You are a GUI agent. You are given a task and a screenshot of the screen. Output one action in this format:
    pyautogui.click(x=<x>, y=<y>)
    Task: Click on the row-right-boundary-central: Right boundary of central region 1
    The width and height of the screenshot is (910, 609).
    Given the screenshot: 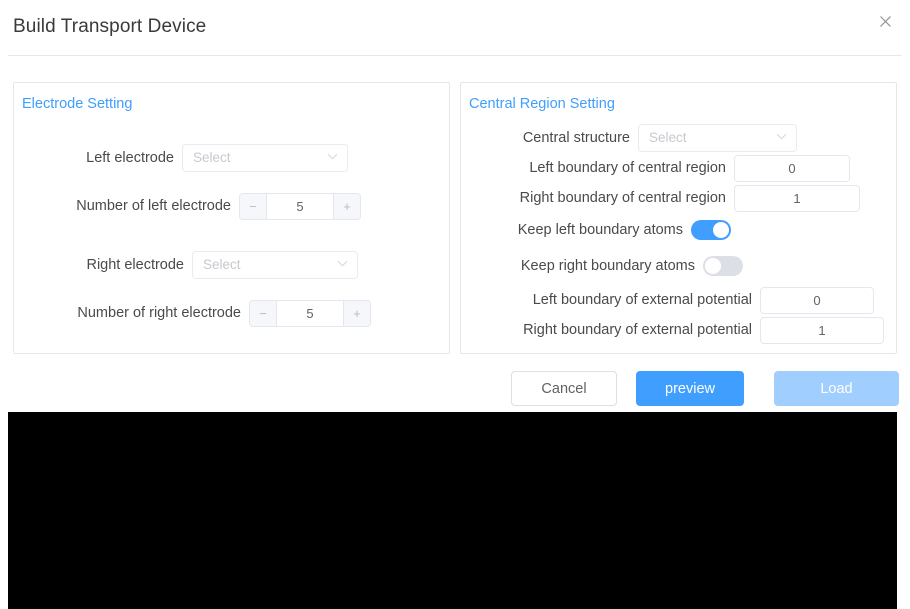 What is the action you would take?
    pyautogui.click(x=690, y=198)
    